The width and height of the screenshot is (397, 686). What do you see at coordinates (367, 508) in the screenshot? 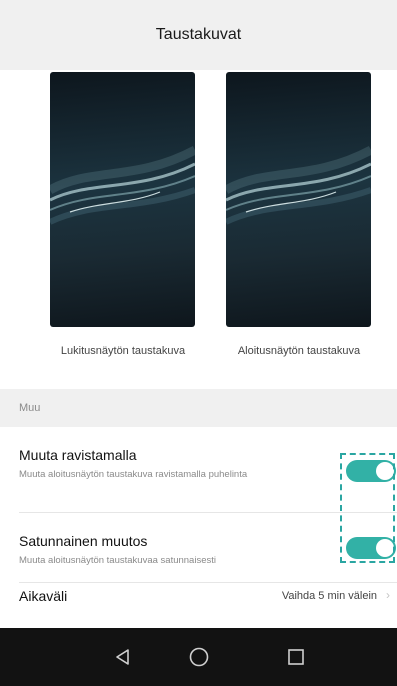
I see `toggle-highlight-box` at bounding box center [367, 508].